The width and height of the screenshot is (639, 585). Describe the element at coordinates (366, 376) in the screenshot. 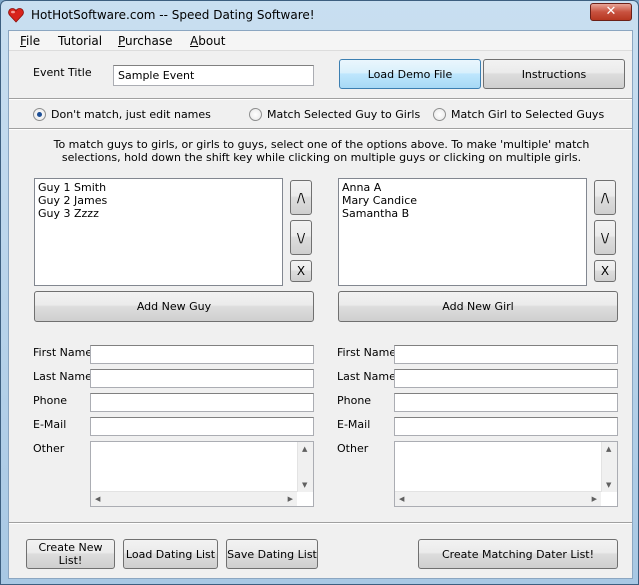

I see `girl-last-name-label: Last Name` at that location.